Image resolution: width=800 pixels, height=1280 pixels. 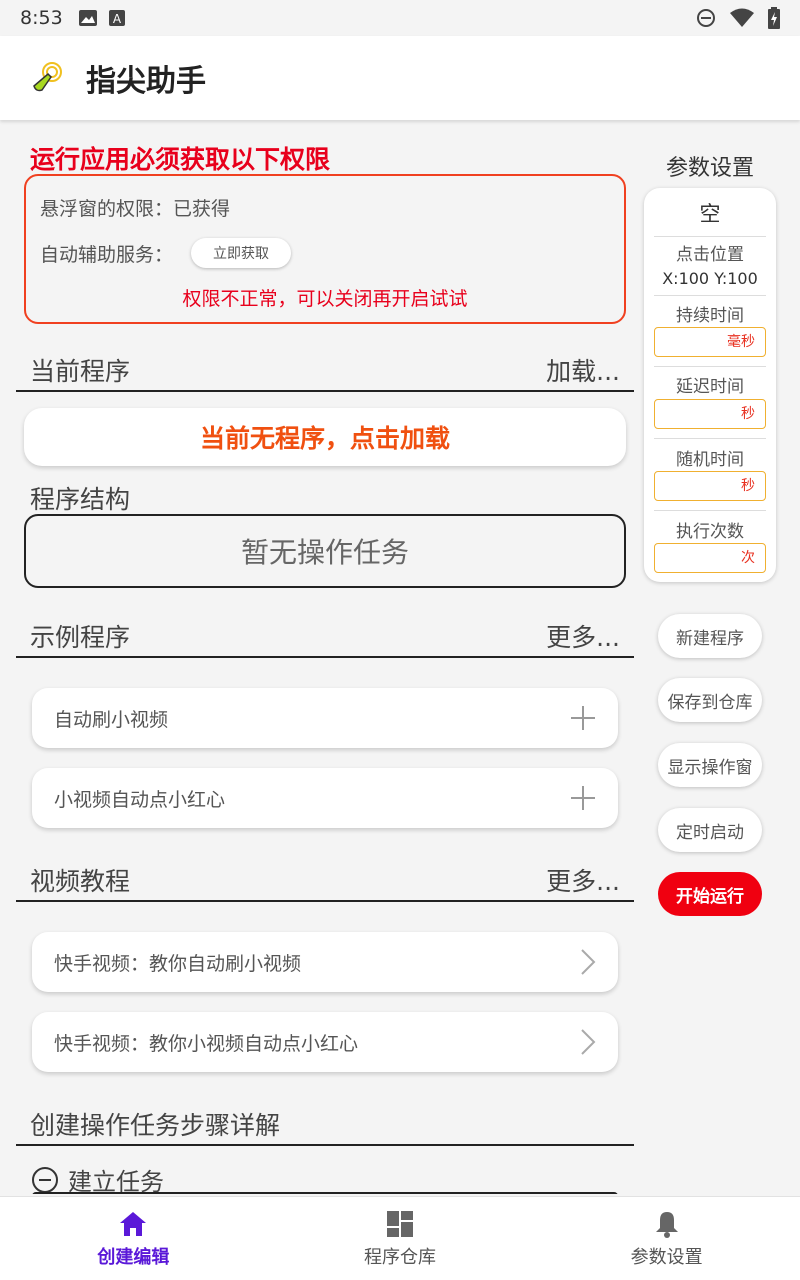 I want to click on example-item-label: 小视频自动点小红心, so click(x=140, y=799).